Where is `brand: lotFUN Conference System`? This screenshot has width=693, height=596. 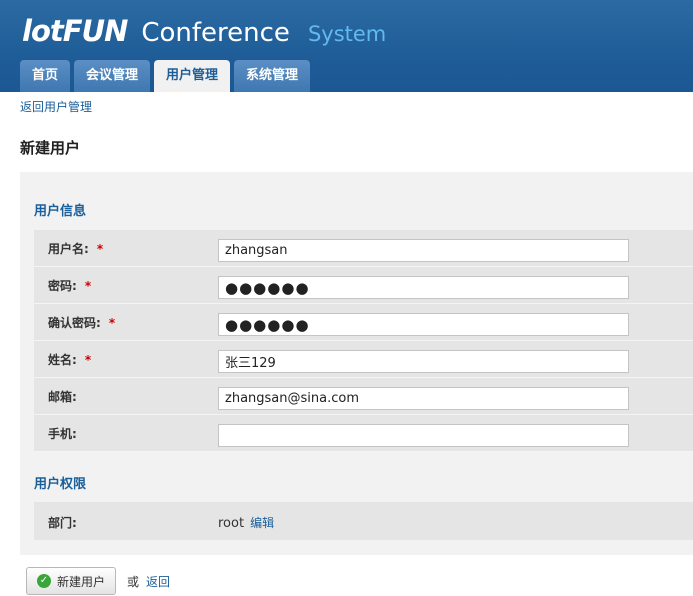
brand: lotFUN Conference System is located at coordinates (204, 34).